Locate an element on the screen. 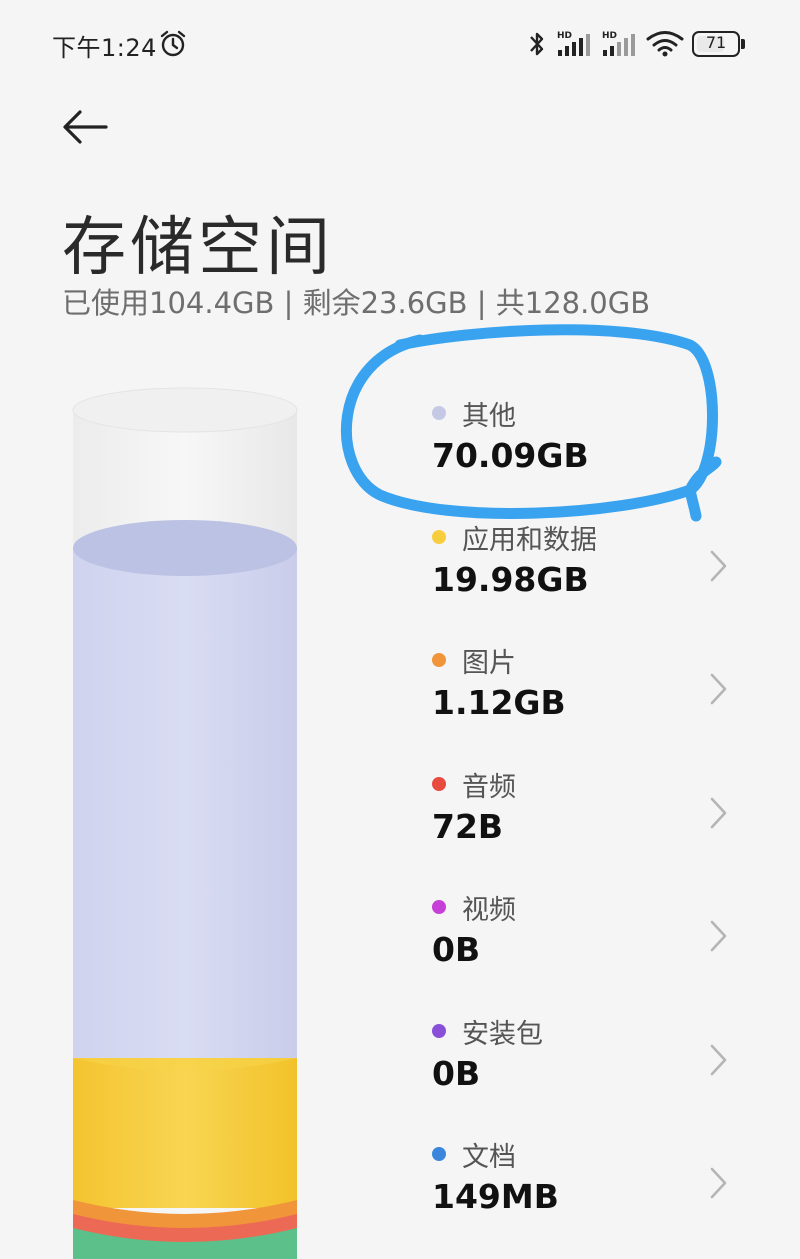  category-size: 70.09GB is located at coordinates (510, 455).